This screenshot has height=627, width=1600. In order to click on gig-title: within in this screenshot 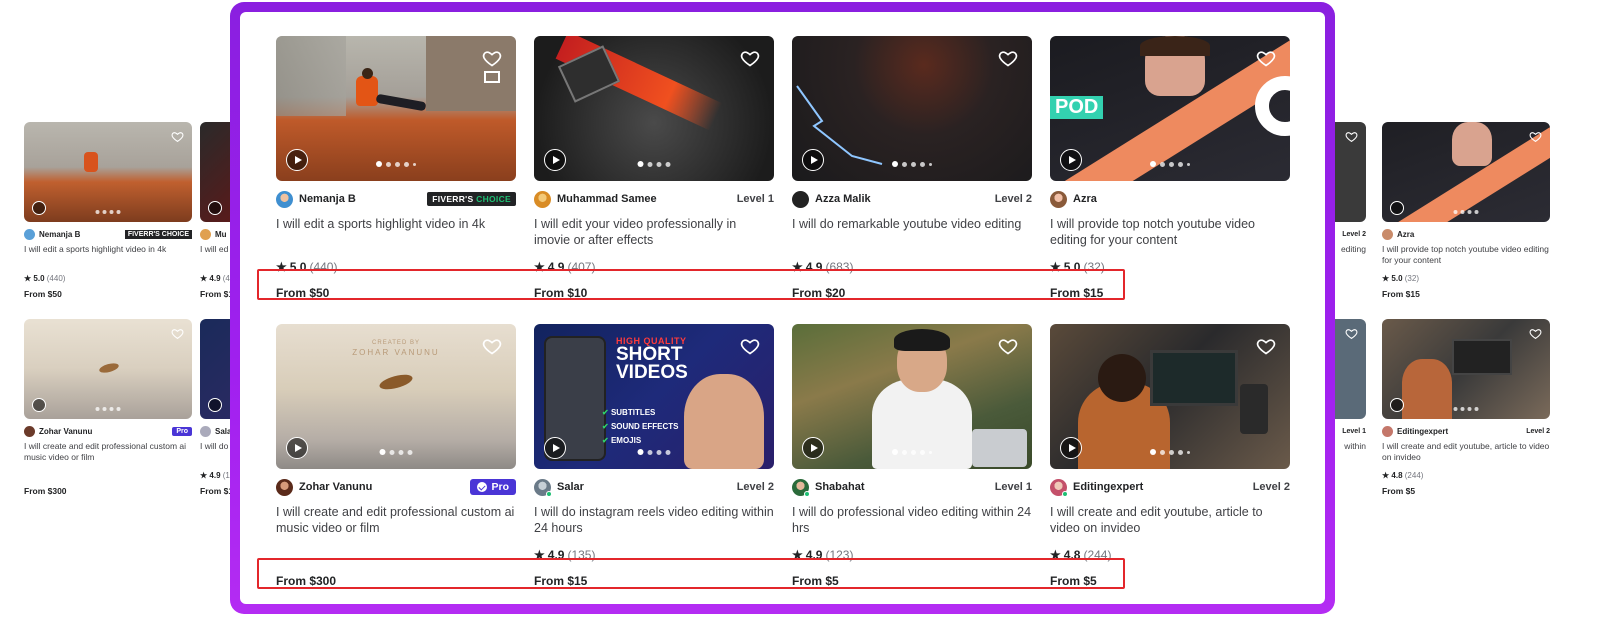, I will do `click(1349, 453)`.